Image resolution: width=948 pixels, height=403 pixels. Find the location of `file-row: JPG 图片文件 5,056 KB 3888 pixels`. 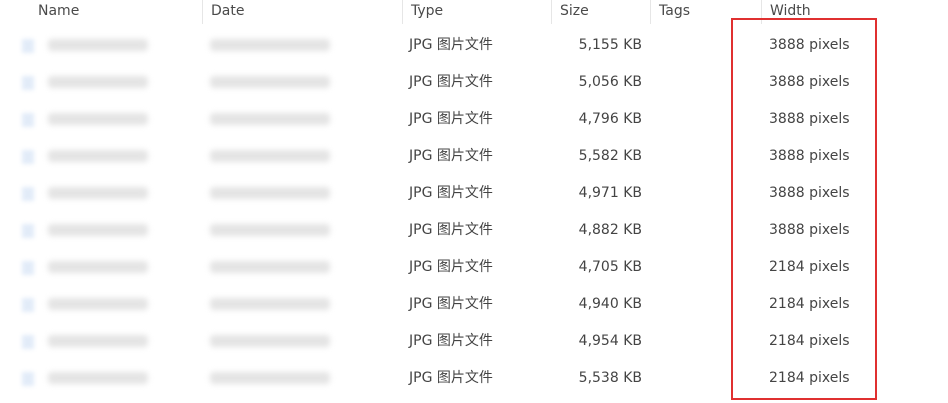

file-row: JPG 图片文件 5,056 KB 3888 pixels is located at coordinates (474, 82).